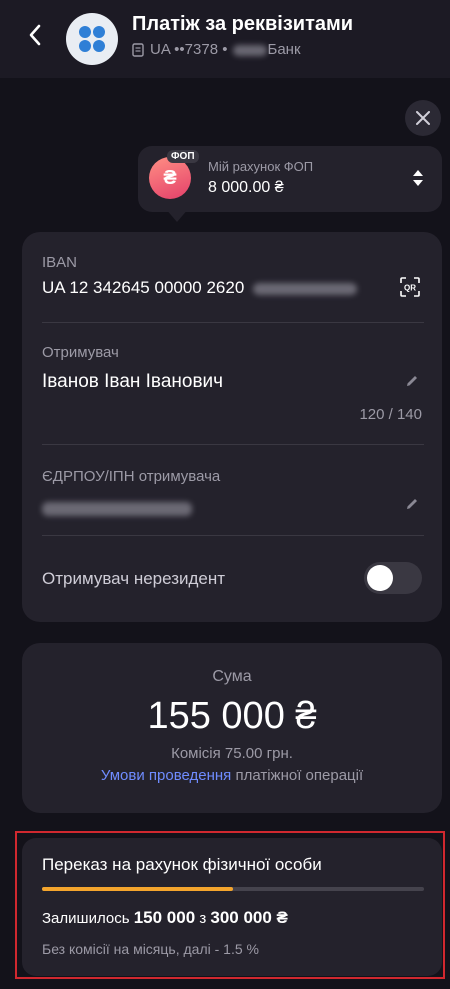  I want to click on svg-text: QR, so click(410, 288).